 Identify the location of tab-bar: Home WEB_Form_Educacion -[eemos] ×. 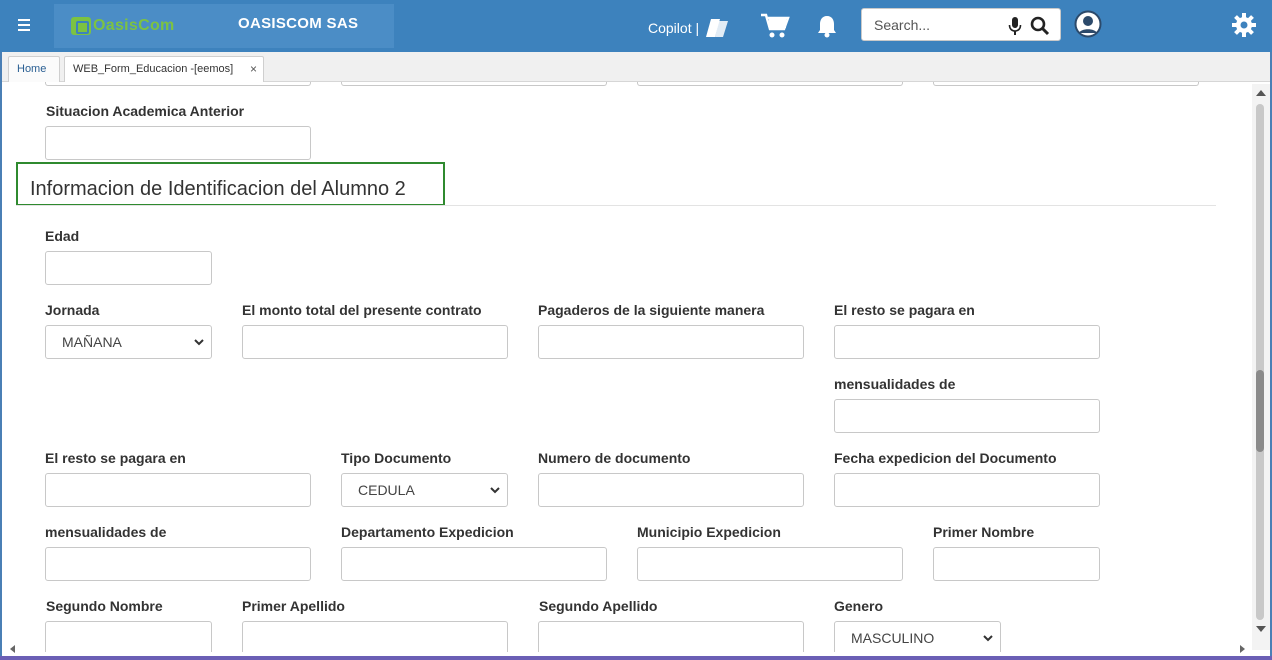
(636, 67).